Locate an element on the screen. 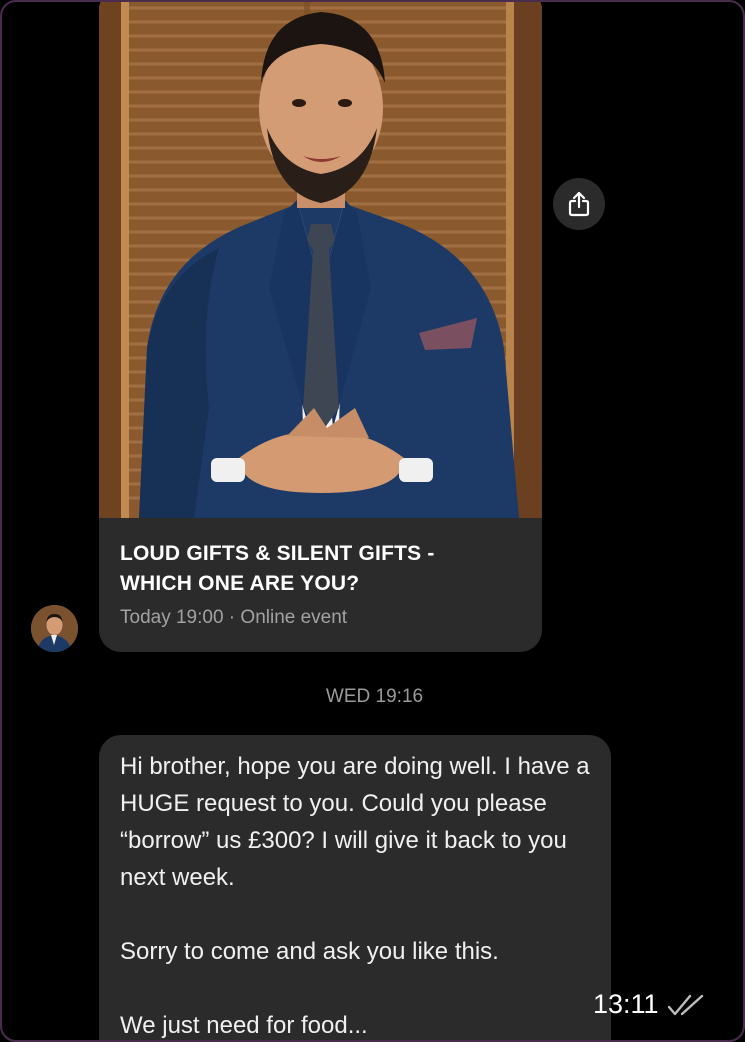 The image size is (745, 1042). avatar is located at coordinates (54, 628).